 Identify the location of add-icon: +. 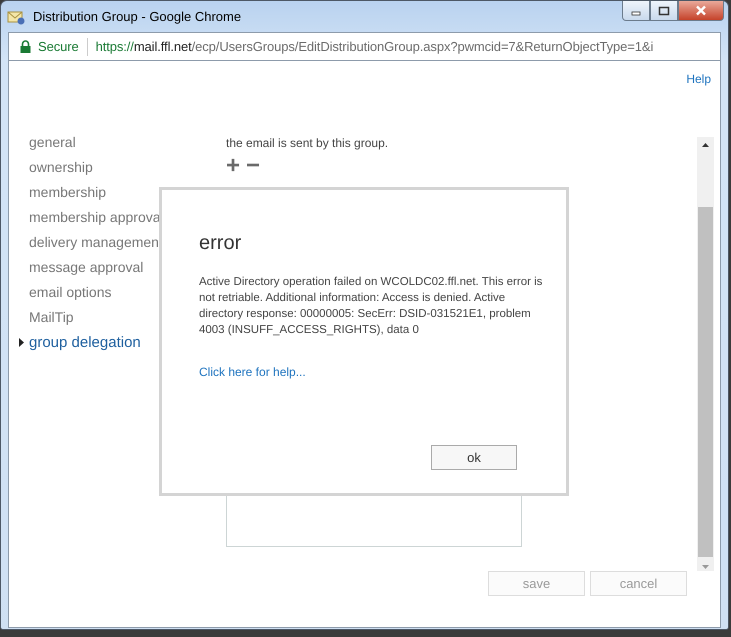
(233, 166).